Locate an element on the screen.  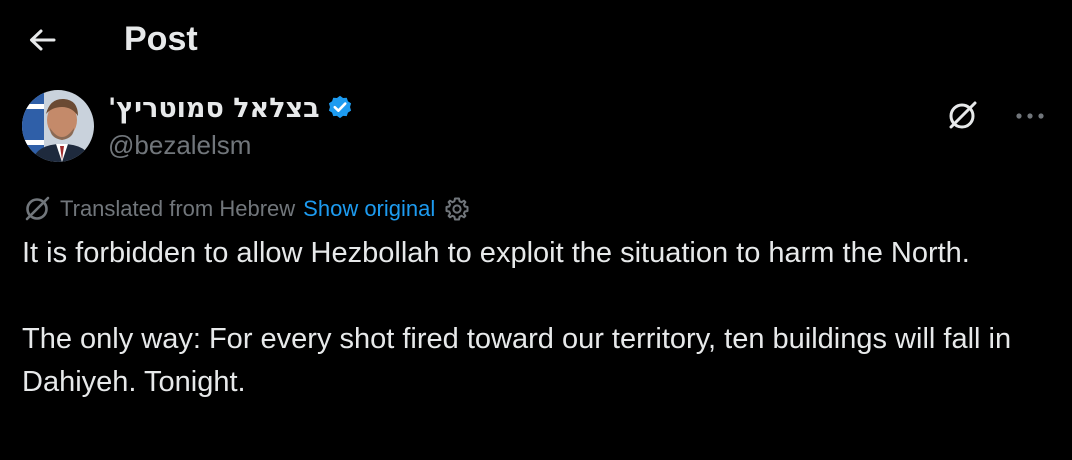
translated-label: Translated from Hebrew is located at coordinates (178, 208).